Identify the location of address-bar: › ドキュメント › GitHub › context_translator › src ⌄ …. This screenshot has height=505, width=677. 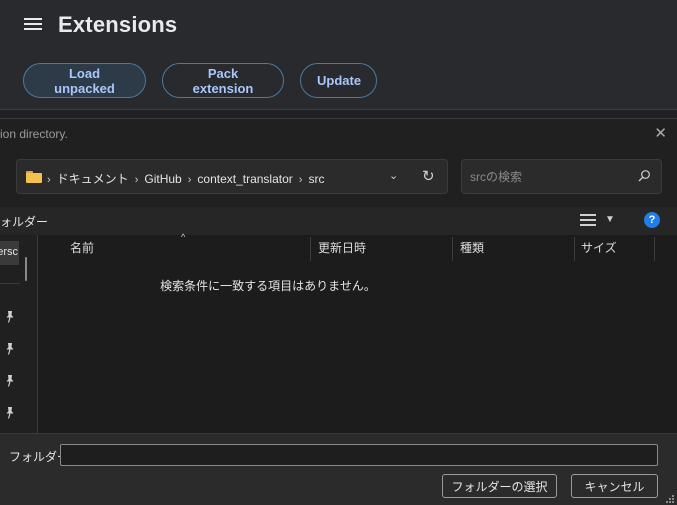
(232, 176).